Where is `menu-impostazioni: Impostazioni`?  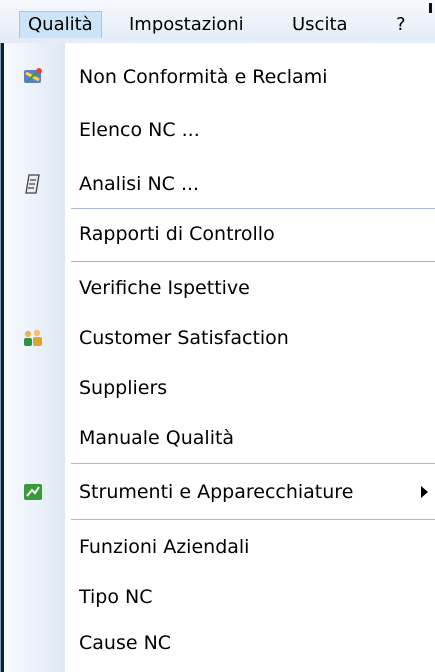
menu-impostazioni: Impostazioni is located at coordinates (186, 24).